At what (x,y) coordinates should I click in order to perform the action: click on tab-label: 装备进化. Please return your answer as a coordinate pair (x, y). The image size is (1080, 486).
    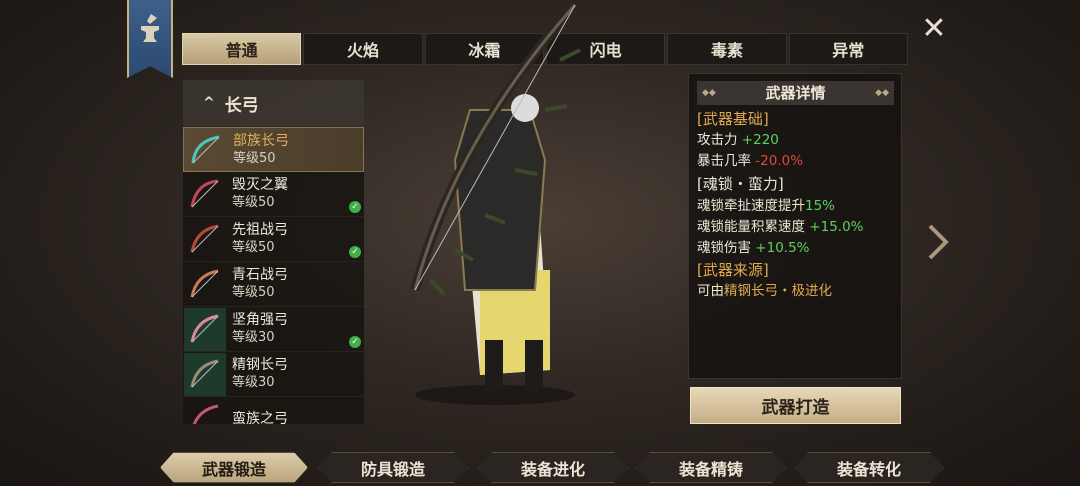
    Looking at the image, I should click on (552, 469).